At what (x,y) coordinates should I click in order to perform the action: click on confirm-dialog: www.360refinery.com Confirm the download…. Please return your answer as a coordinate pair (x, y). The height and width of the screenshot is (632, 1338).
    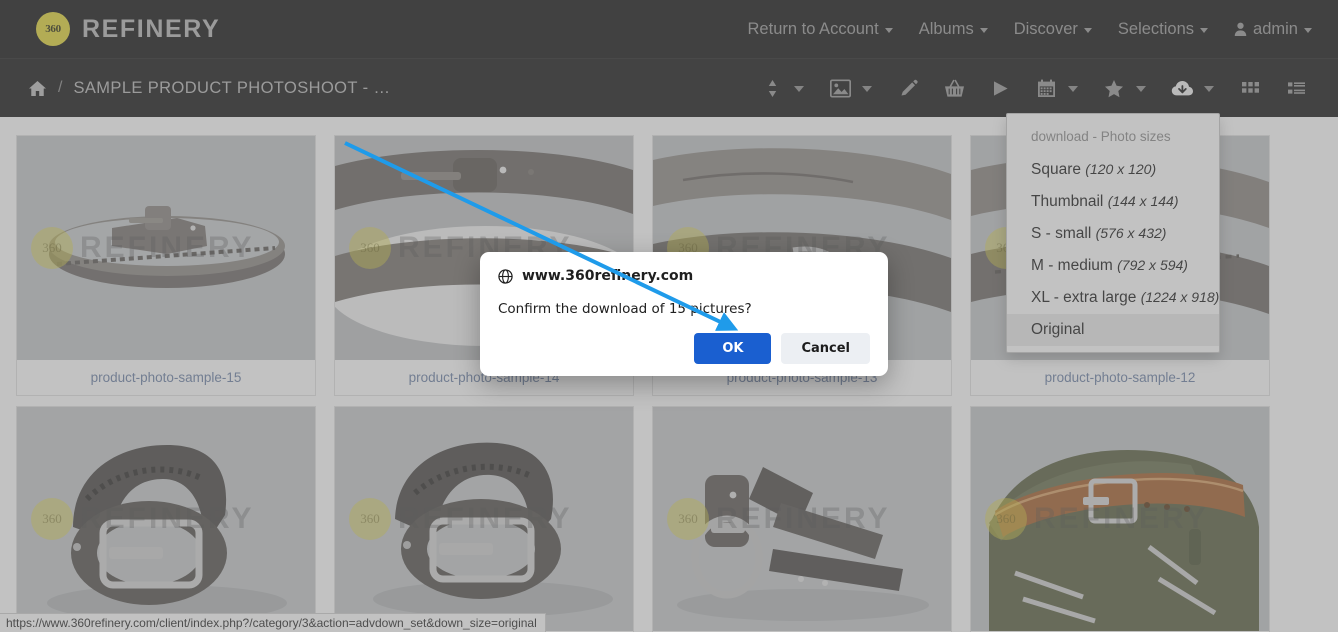
    Looking at the image, I should click on (684, 314).